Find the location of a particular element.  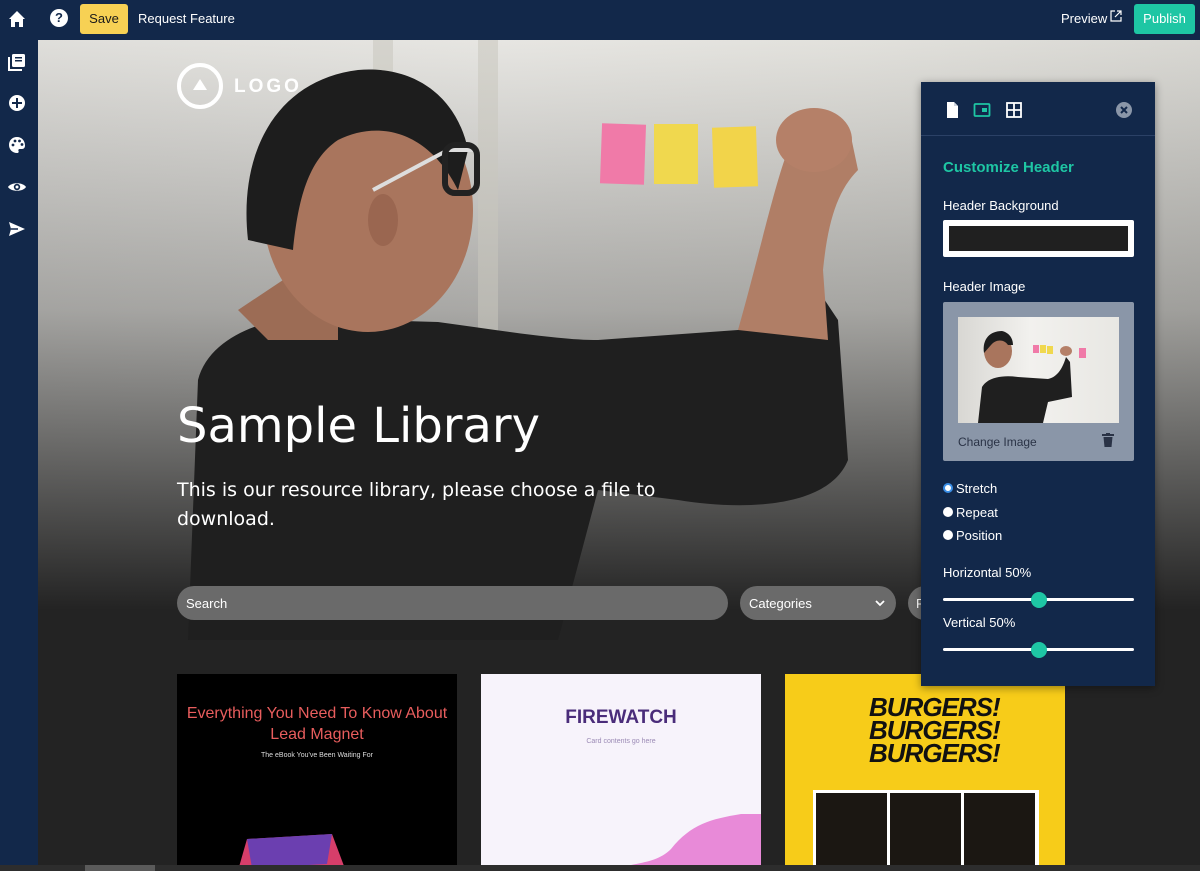

resource-card: BURGERS! BURGERS! BURGERS! is located at coordinates (925, 769).